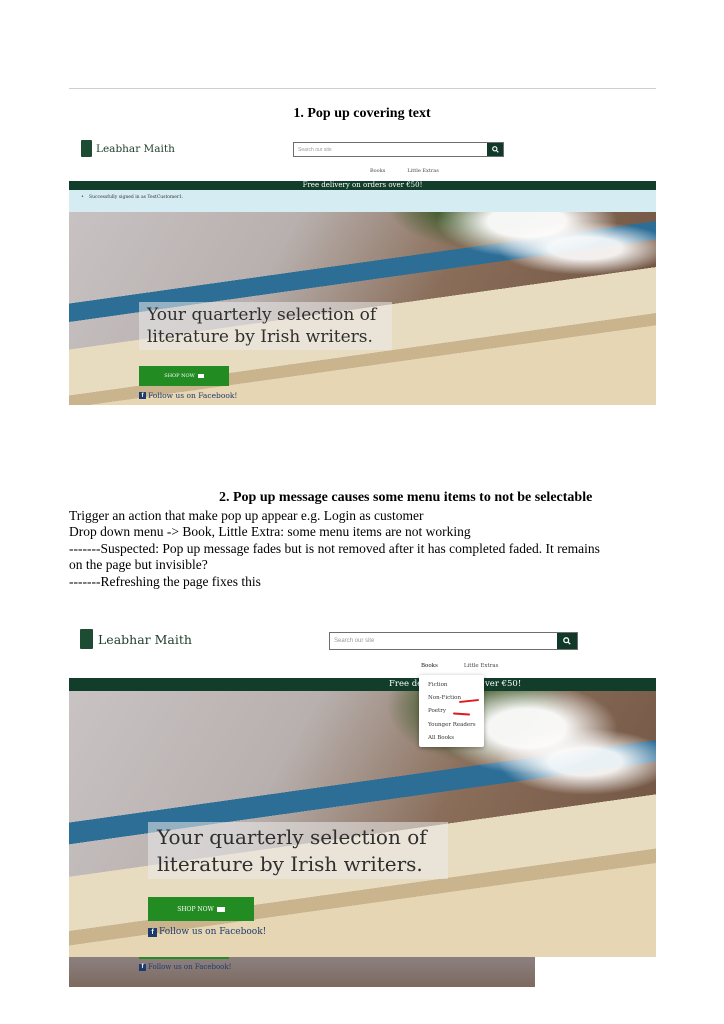 This screenshot has width=724, height=1024. I want to click on facebook-link-repeat: f Follow us on Facebook!, so click(185, 967).